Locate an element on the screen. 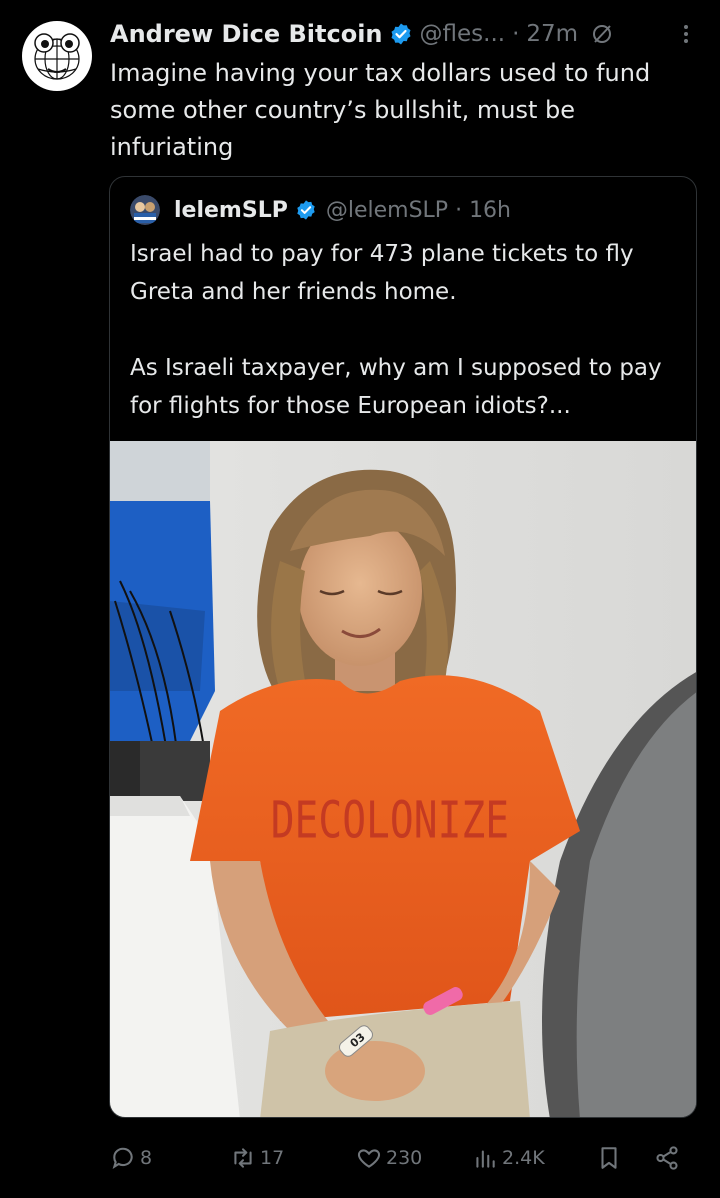 This screenshot has height=1198, width=720. view-count: 2.4K is located at coordinates (523, 1158).